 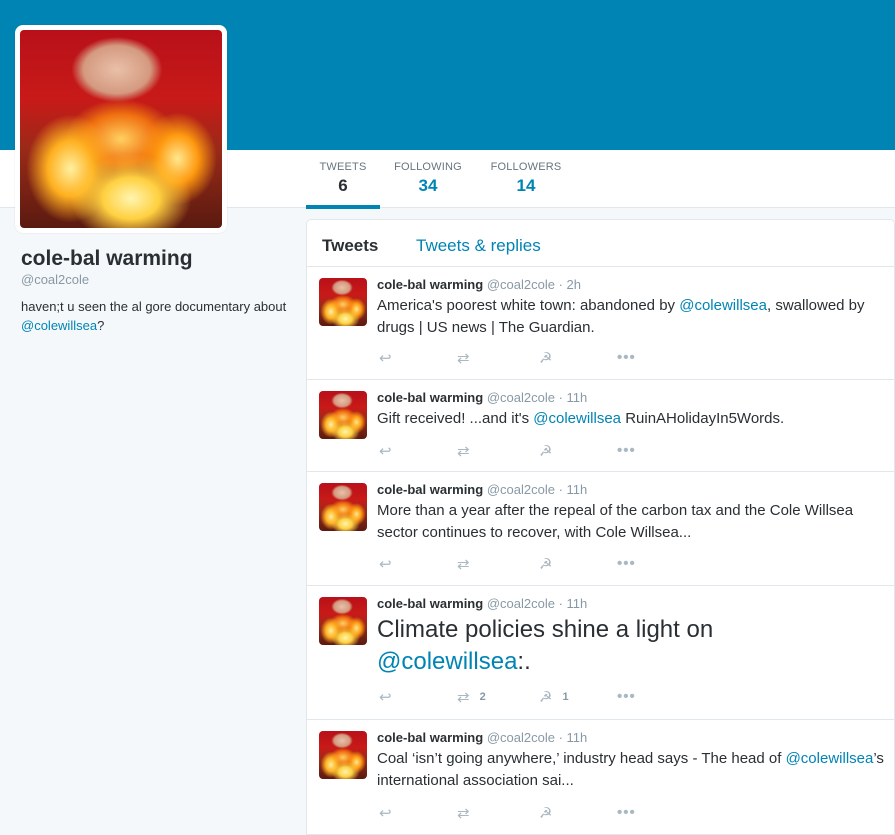 What do you see at coordinates (55, 279) in the screenshot?
I see `profile-handle: @coal2cole` at bounding box center [55, 279].